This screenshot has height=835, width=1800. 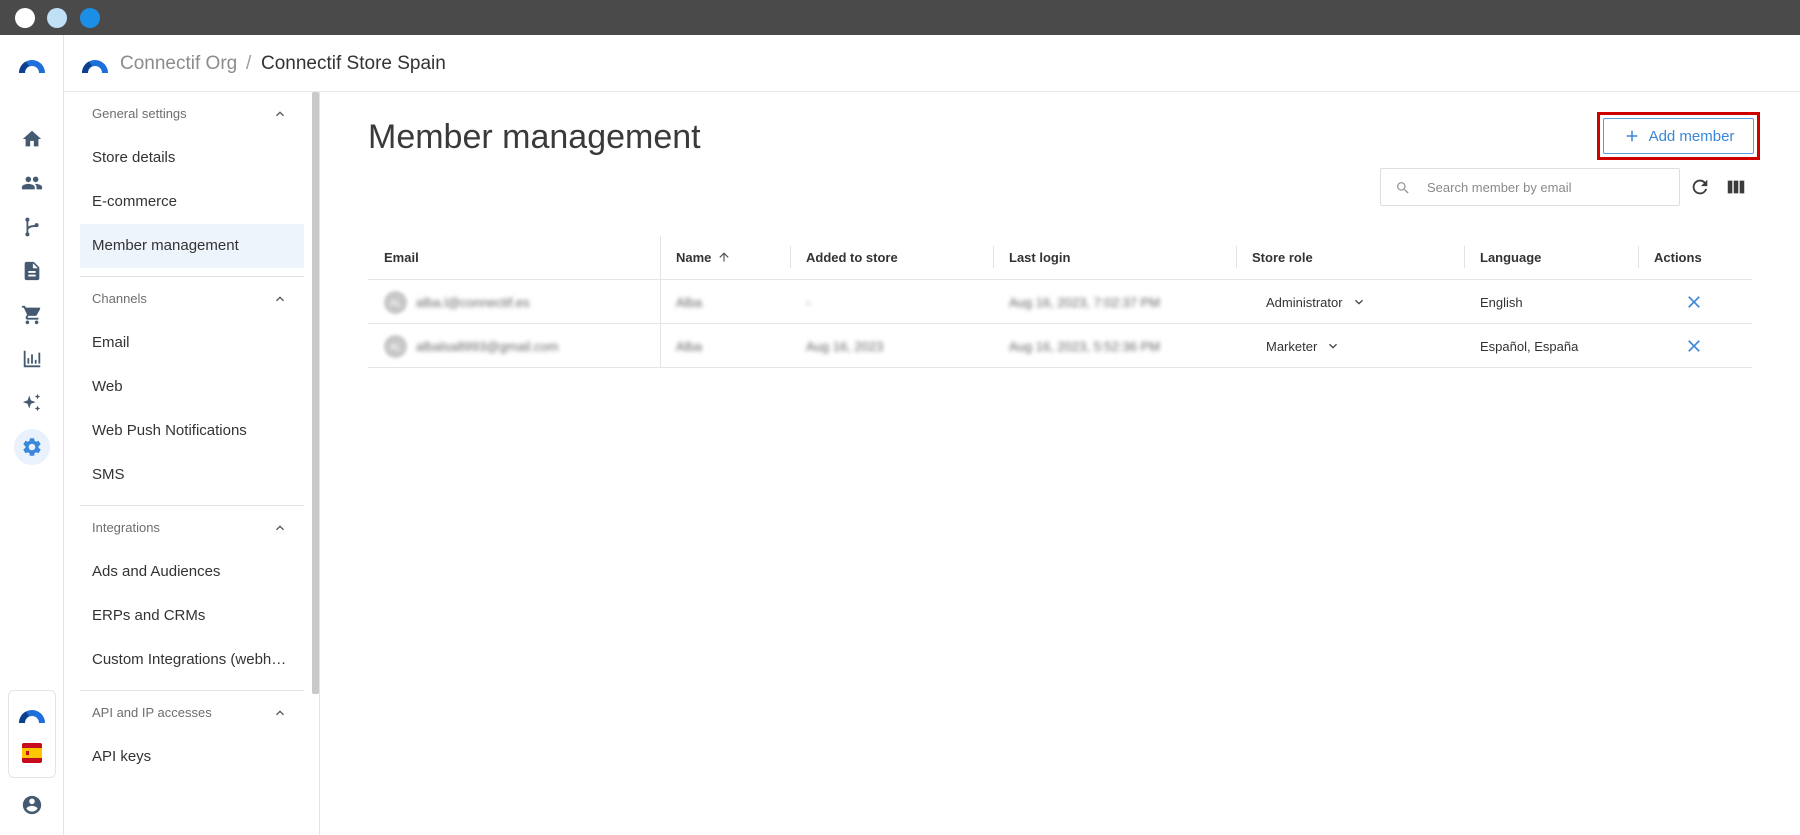 I want to click on content-icon, so click(x=32, y=271).